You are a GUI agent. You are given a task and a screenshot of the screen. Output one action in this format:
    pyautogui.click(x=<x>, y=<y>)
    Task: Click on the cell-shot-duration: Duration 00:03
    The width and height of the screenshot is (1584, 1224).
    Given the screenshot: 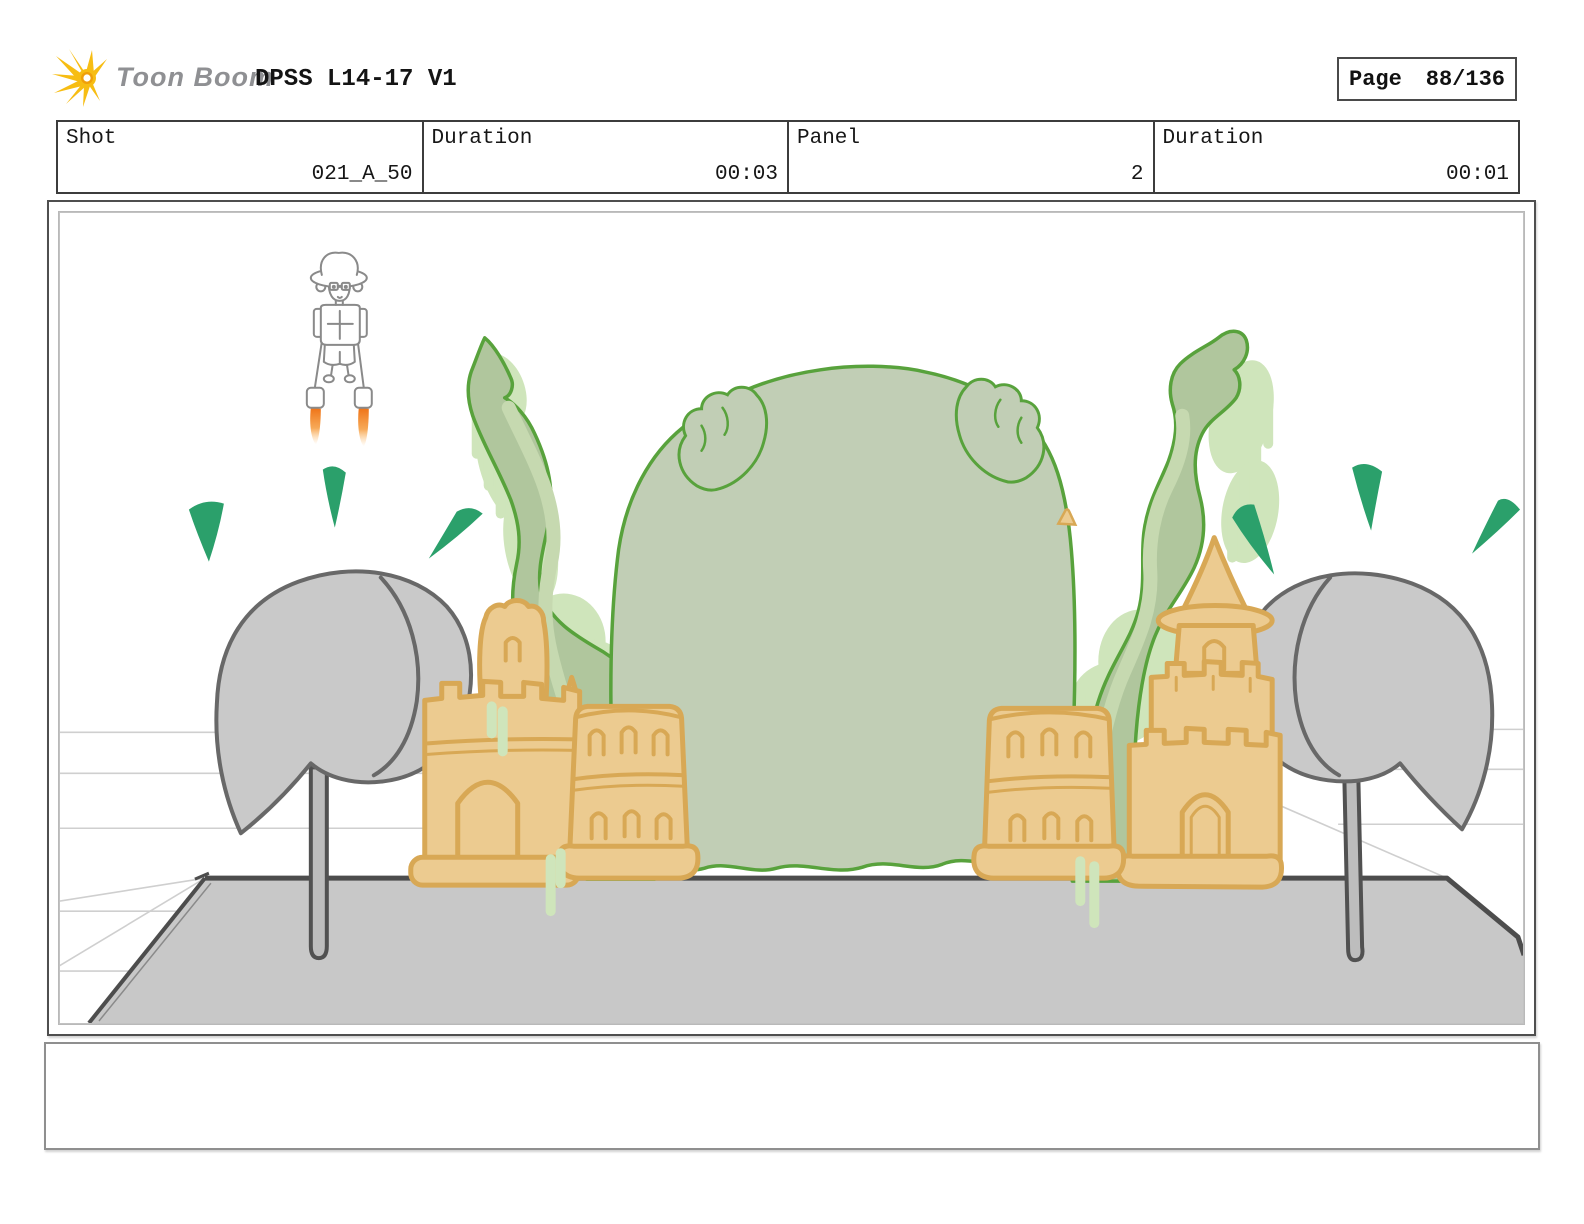 What is the action you would take?
    pyautogui.click(x=604, y=157)
    